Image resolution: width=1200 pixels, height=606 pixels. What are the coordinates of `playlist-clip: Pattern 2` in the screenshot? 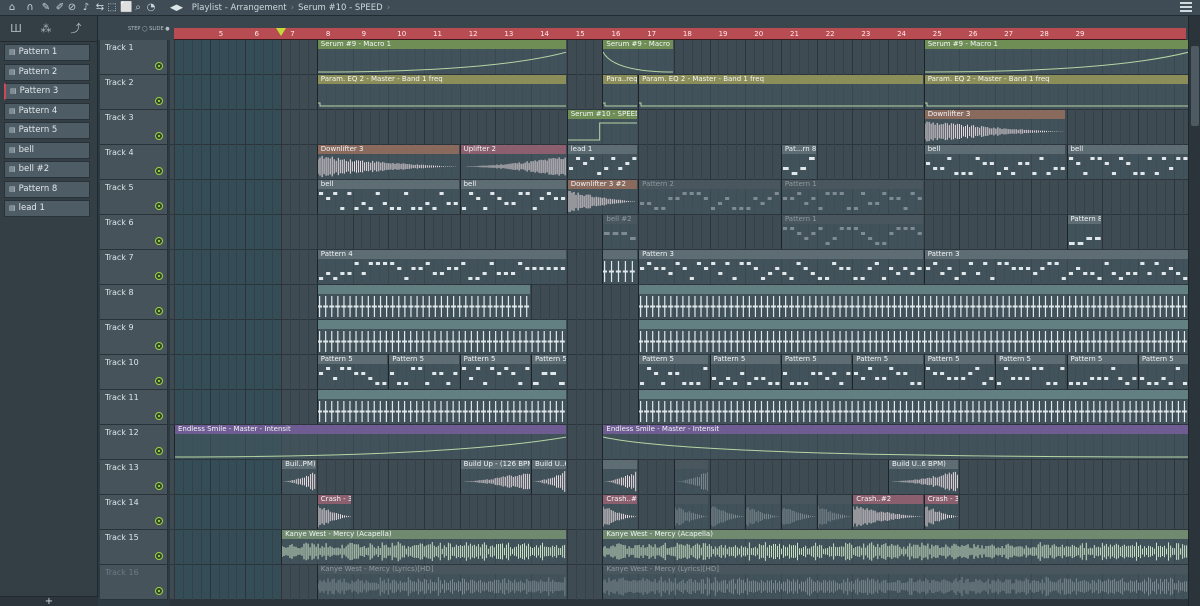 It's located at (709, 197).